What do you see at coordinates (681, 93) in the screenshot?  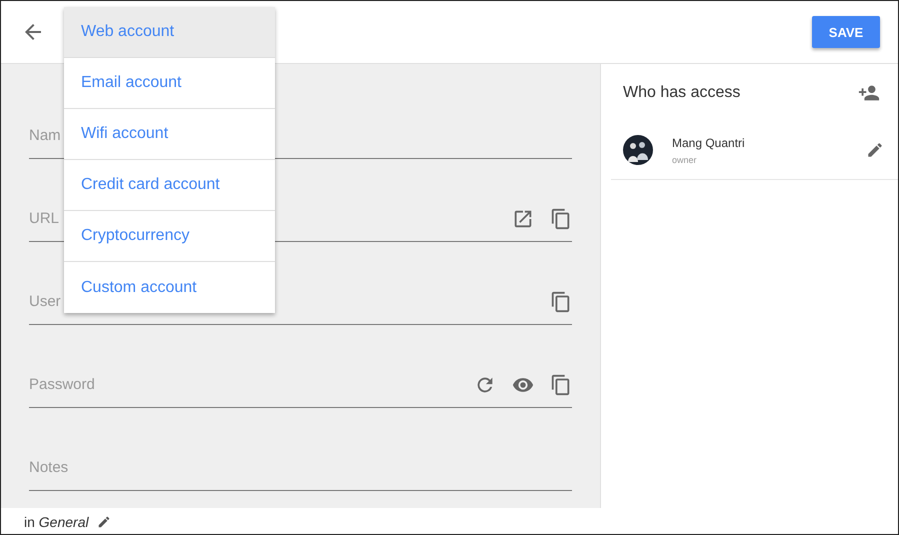 I see `section-title: Who has access` at bounding box center [681, 93].